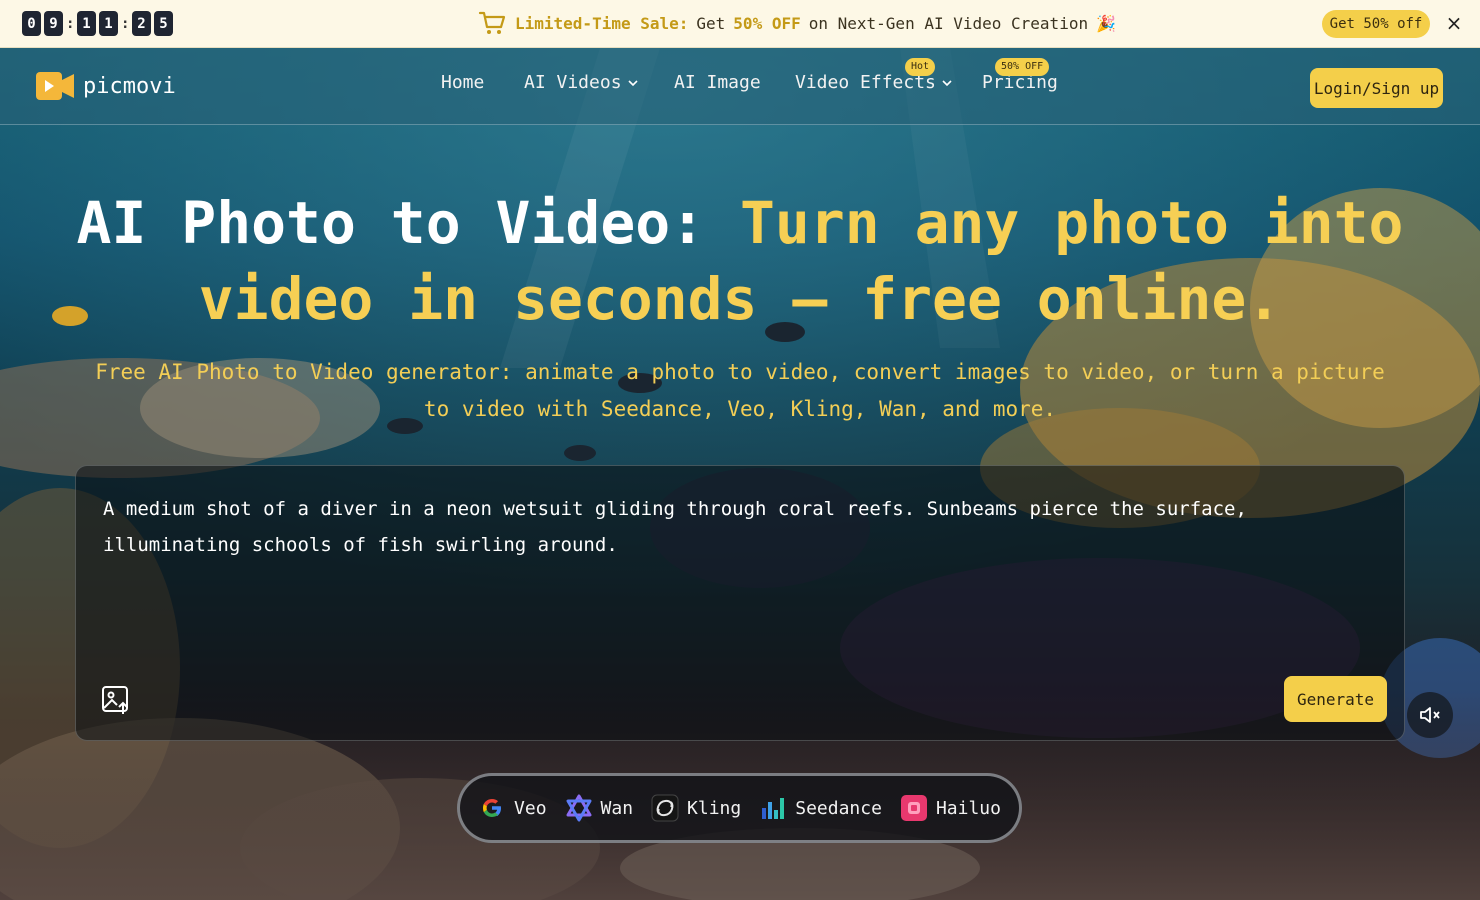  I want to click on mute-toggle-button, so click(1430, 715).